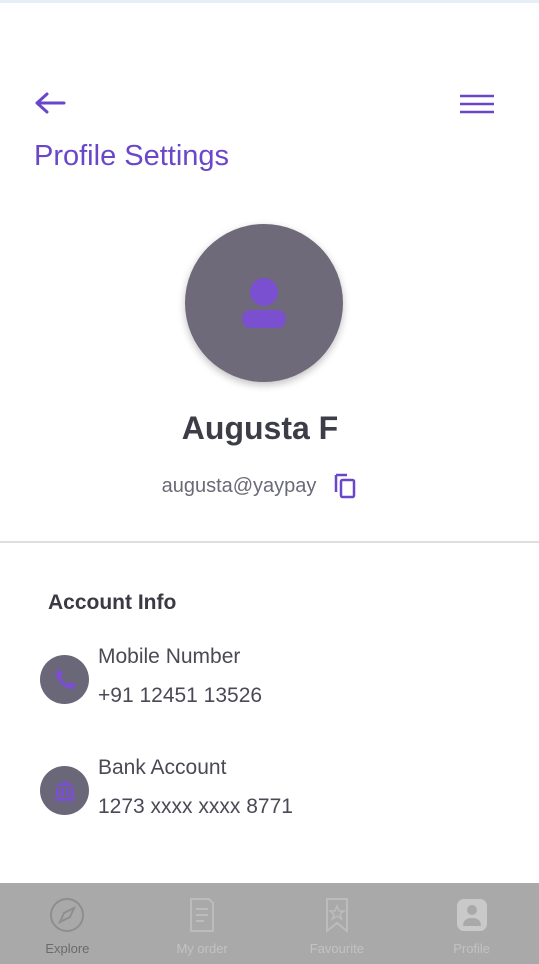 This screenshot has height=964, width=539. I want to click on user-icon, so click(264, 303).